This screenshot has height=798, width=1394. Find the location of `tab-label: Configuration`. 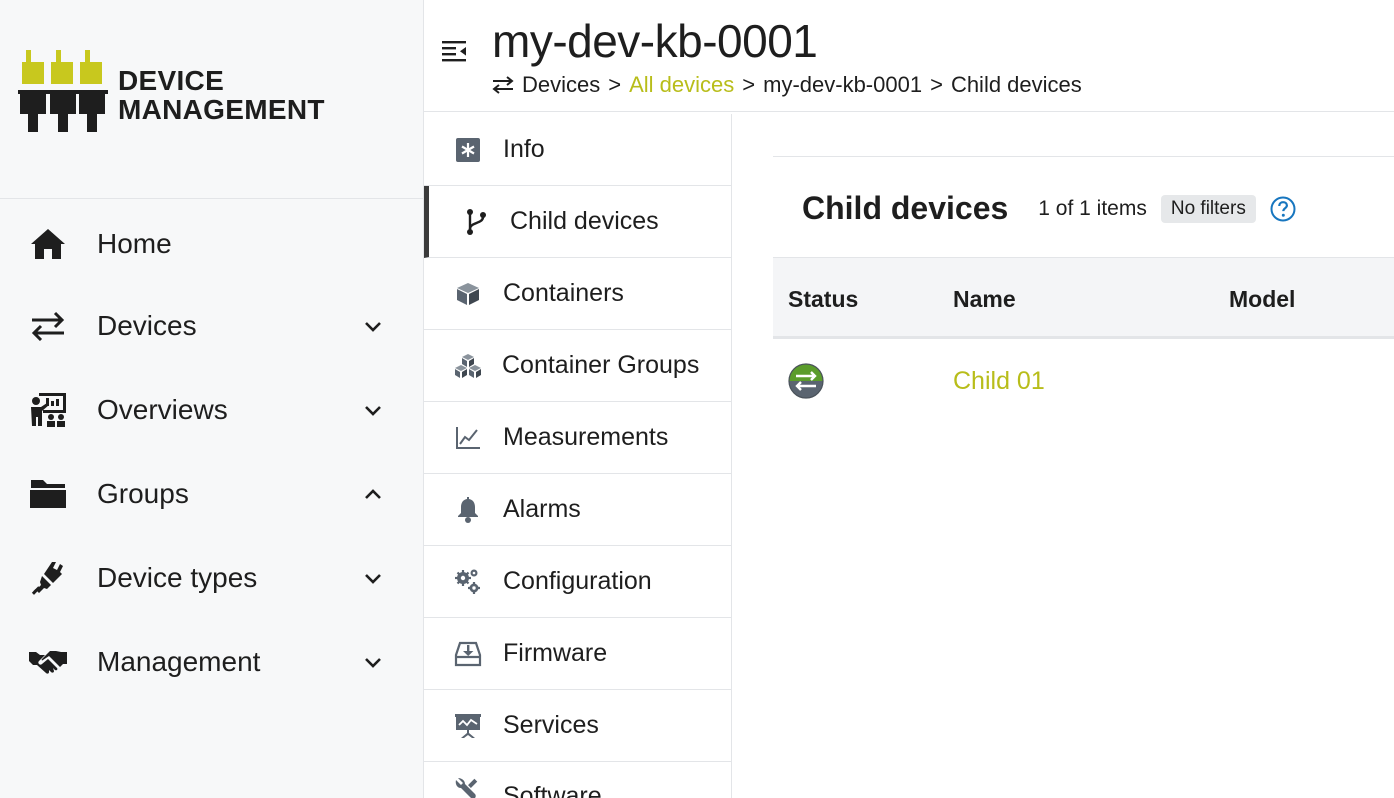

tab-label: Configuration is located at coordinates (577, 581).